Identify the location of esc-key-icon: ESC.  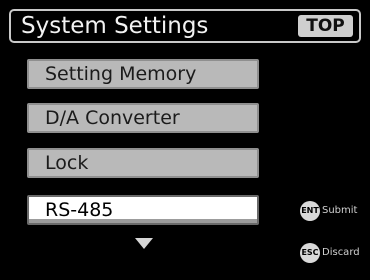
(310, 253).